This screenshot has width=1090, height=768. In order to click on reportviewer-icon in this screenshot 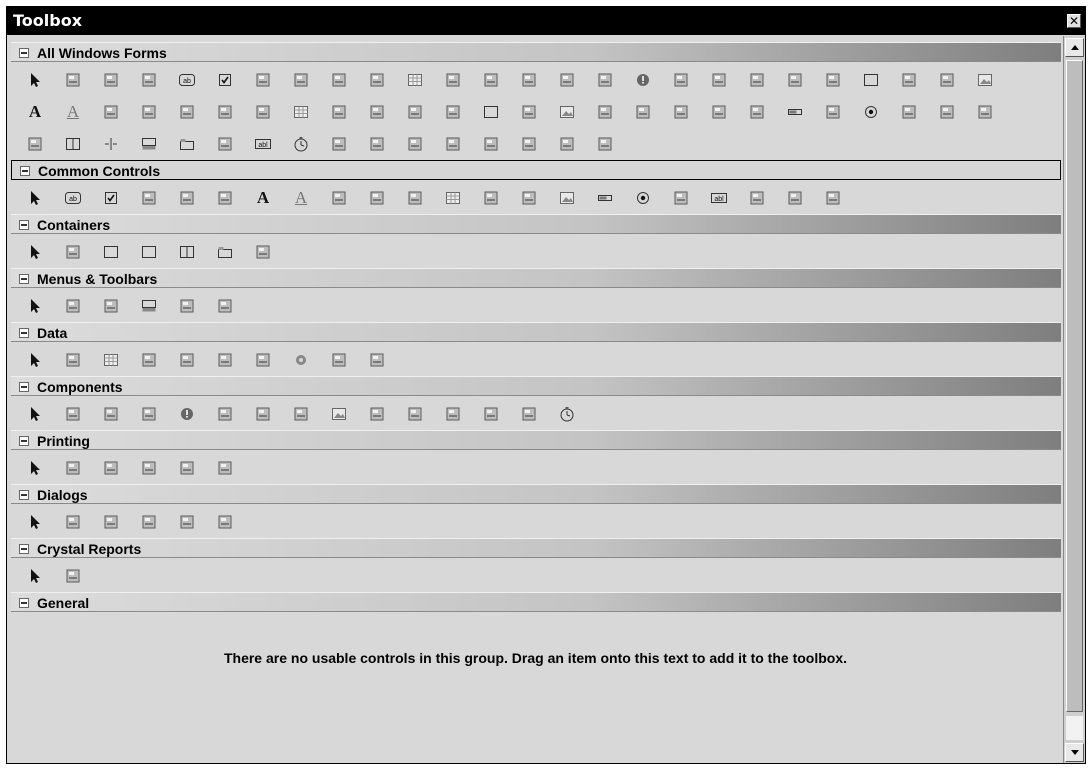, I will do `click(605, 144)`.